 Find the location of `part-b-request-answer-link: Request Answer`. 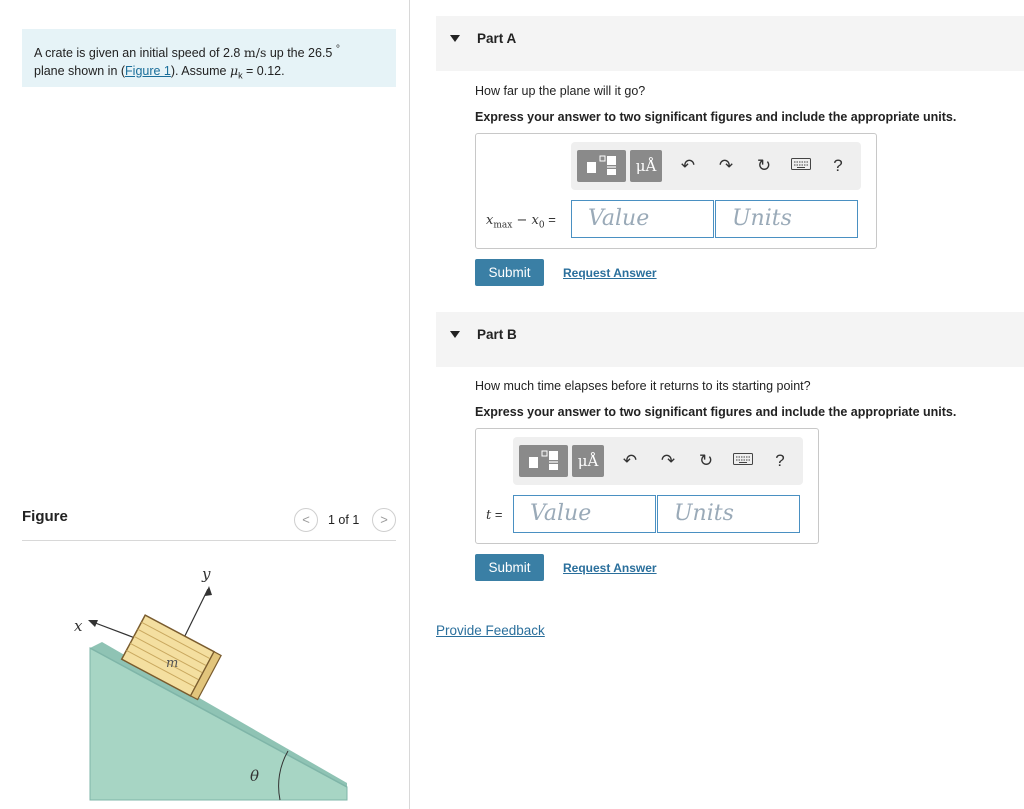

part-b-request-answer-link: Request Answer is located at coordinates (610, 568).